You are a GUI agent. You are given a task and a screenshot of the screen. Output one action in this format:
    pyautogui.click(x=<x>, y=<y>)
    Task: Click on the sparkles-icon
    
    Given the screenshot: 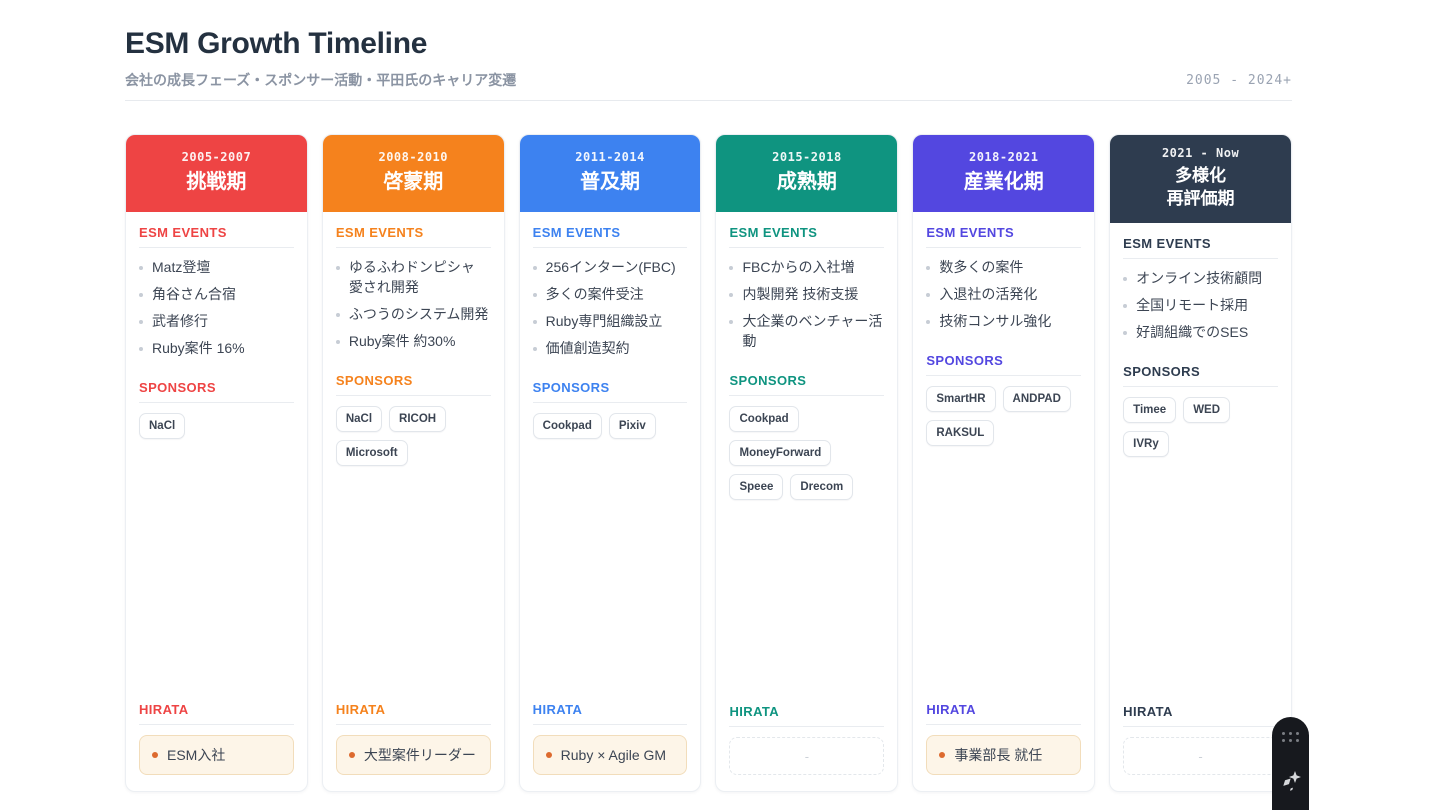 What is the action you would take?
    pyautogui.click(x=1291, y=783)
    